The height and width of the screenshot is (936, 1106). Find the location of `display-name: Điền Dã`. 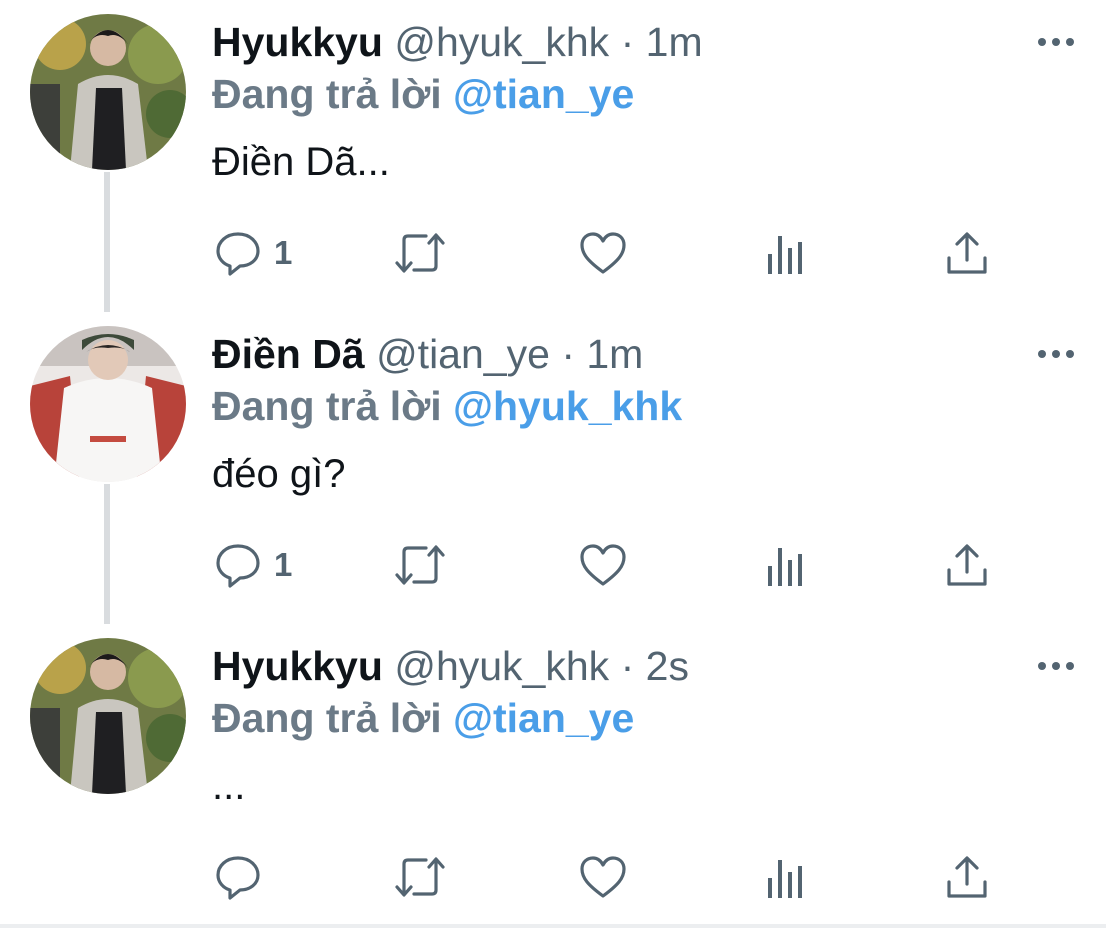

display-name: Điền Dã is located at coordinates (288, 354).